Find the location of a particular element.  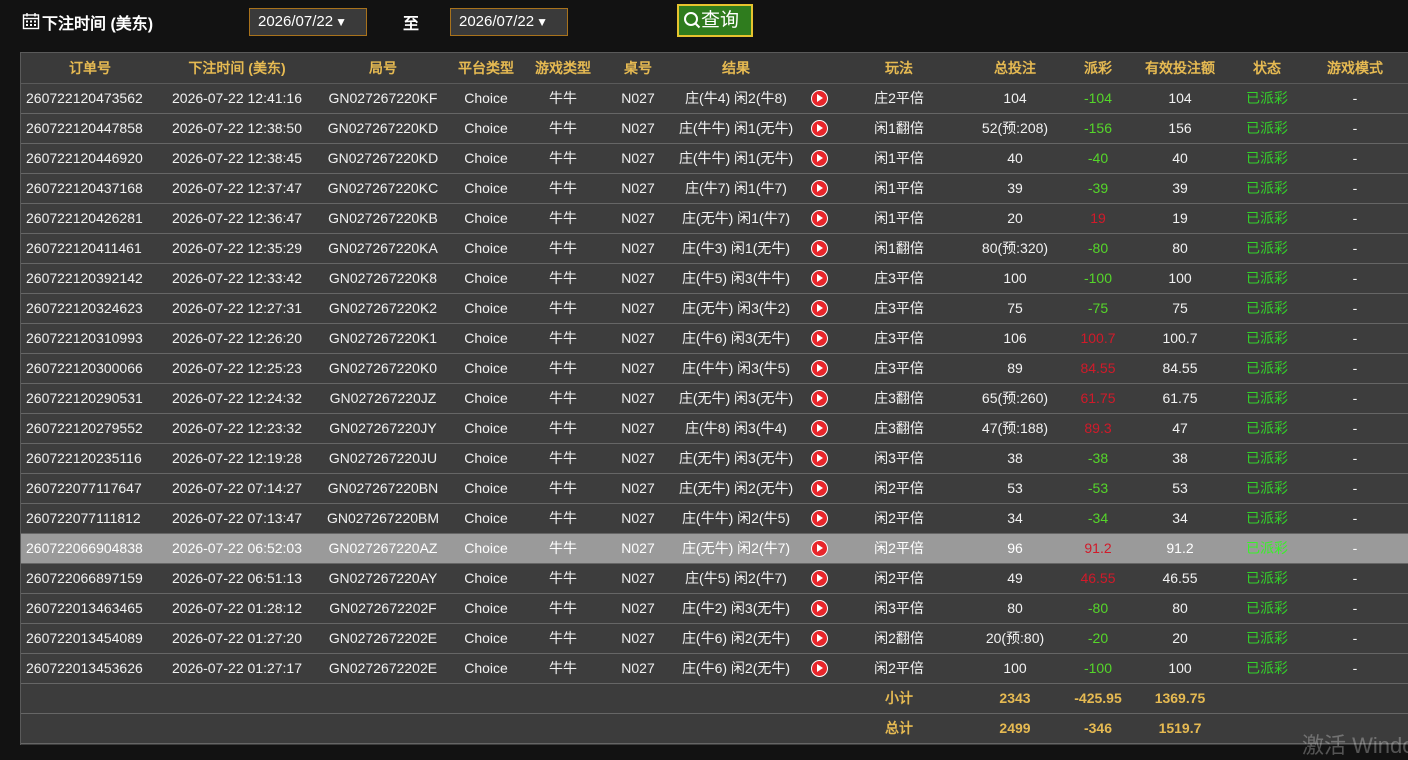

replay-cell is located at coordinates (819, 158).